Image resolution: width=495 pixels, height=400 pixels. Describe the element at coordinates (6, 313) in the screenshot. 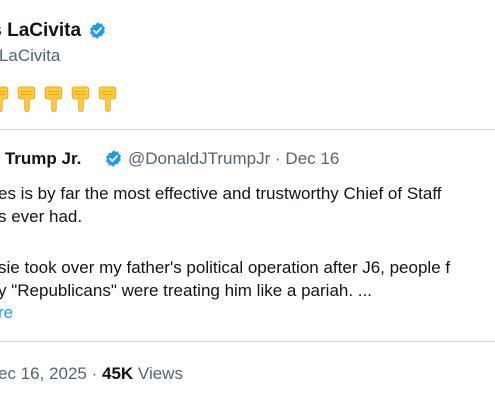

I see `show-more-link: re` at that location.